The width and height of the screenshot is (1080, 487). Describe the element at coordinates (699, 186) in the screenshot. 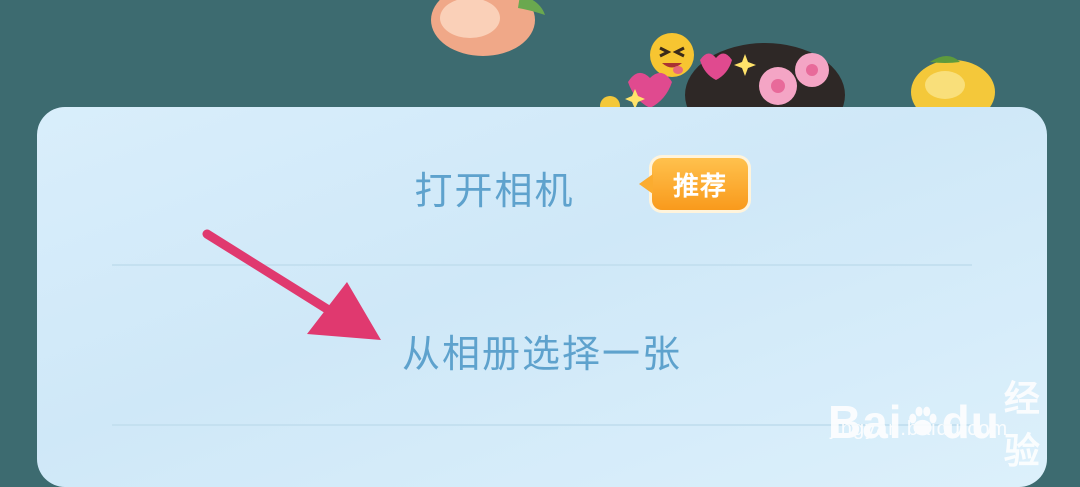

I see `recommend-badge-label: 推荐` at that location.